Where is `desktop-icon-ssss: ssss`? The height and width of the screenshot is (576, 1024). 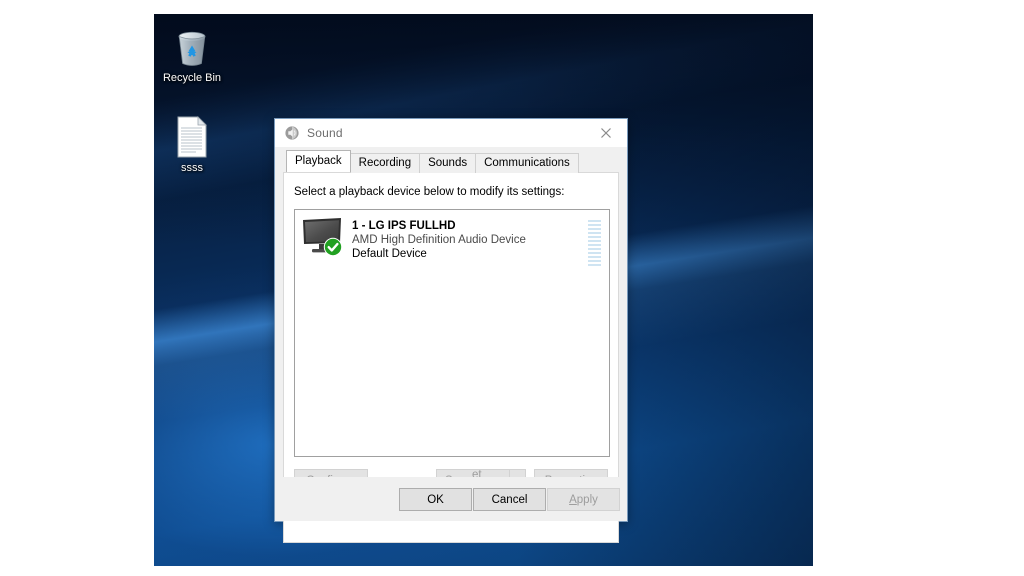
desktop-icon-ssss: ssss is located at coordinates (192, 143).